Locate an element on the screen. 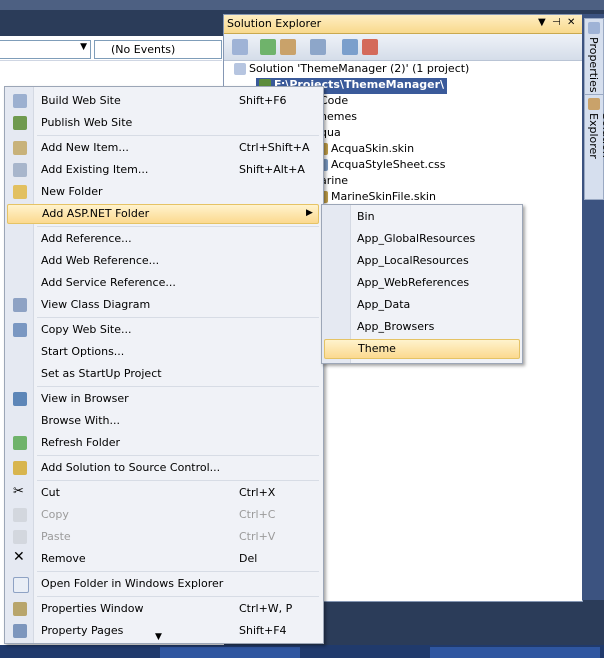 The height and width of the screenshot is (658, 604). menu-item-add-aspnet-folder: Add ASP.NET Folder ▶ is located at coordinates (163, 214).